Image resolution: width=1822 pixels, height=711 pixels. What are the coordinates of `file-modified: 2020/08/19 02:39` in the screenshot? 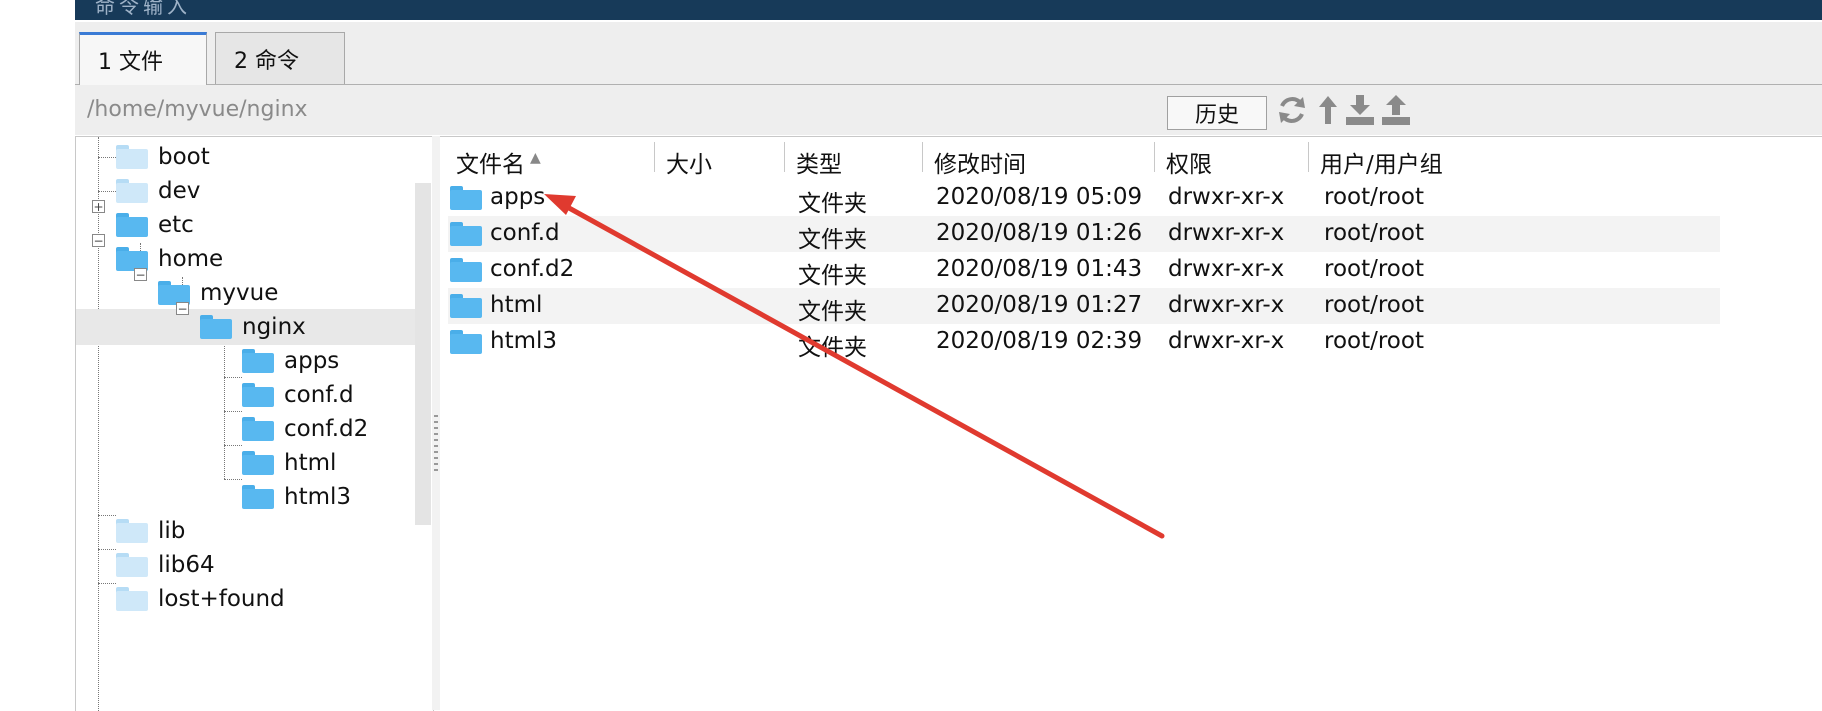 It's located at (1039, 341).